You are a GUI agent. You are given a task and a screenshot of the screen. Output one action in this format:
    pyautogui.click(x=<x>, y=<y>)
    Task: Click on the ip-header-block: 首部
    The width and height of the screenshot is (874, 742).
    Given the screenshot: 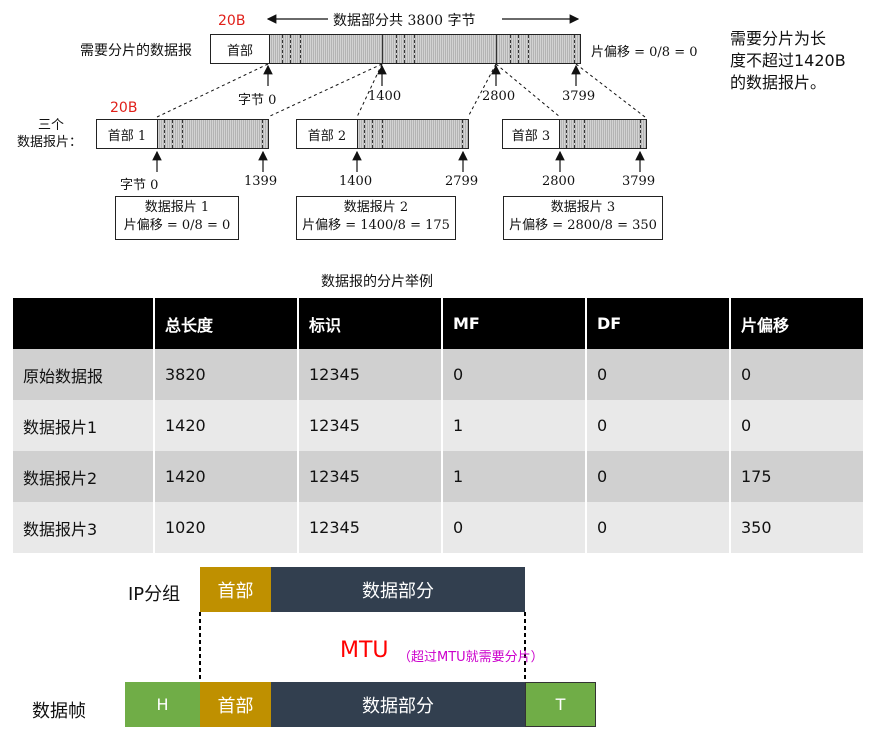 What is the action you would take?
    pyautogui.click(x=235, y=589)
    